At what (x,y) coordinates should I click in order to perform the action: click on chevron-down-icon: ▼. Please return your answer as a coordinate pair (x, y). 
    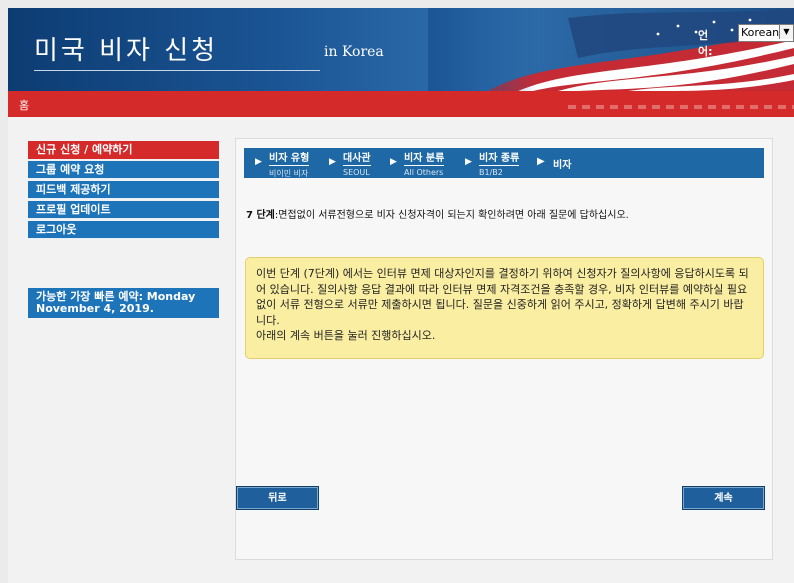
    Looking at the image, I should click on (786, 32).